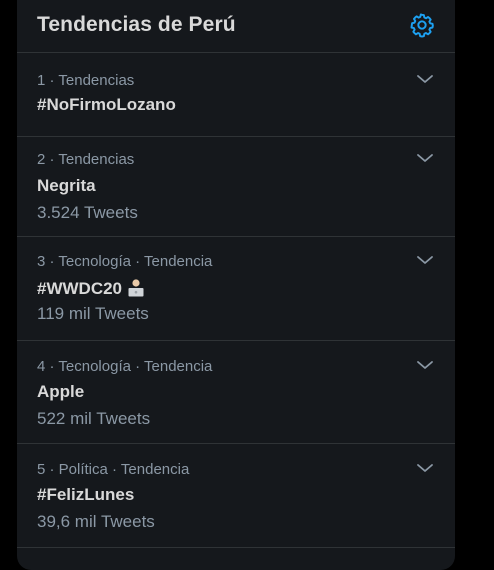 Image resolution: width=494 pixels, height=570 pixels. Describe the element at coordinates (125, 261) in the screenshot. I see `trend-meta: 3 · Tecnología · Tendencia` at that location.